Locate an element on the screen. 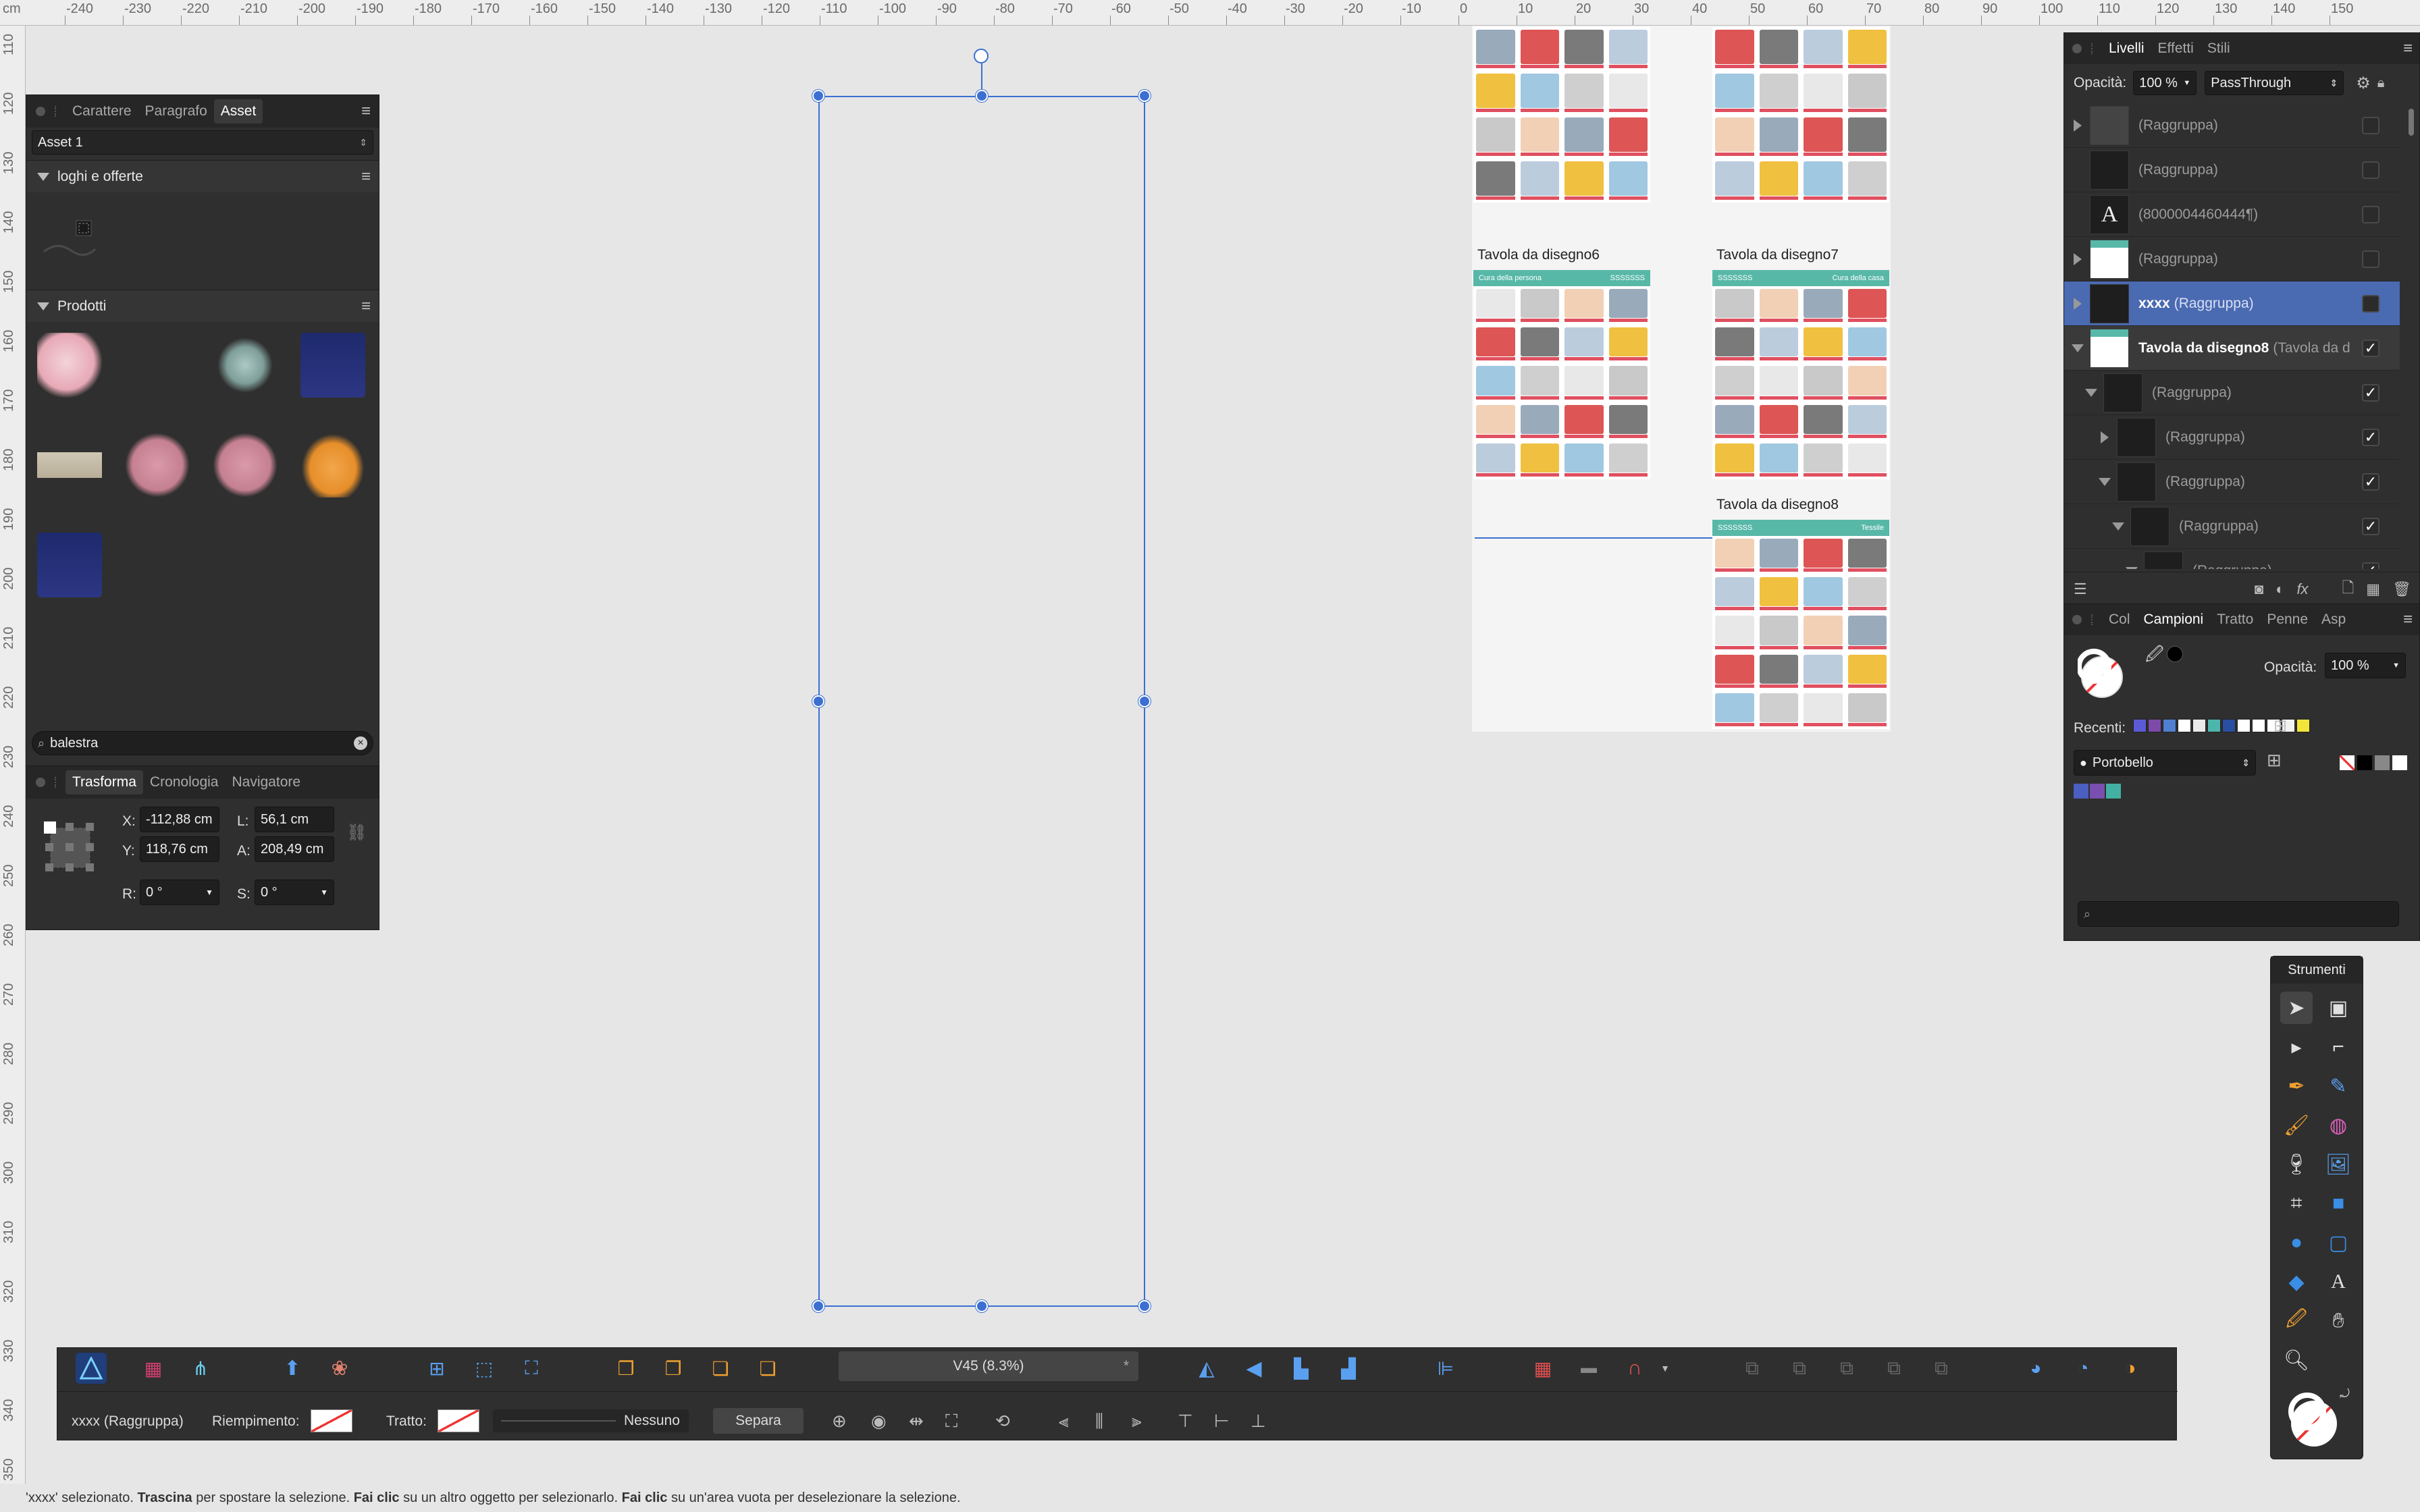 Image resolution: width=2420 pixels, height=1512 pixels. align-icon: ⊫ is located at coordinates (1445, 1368).